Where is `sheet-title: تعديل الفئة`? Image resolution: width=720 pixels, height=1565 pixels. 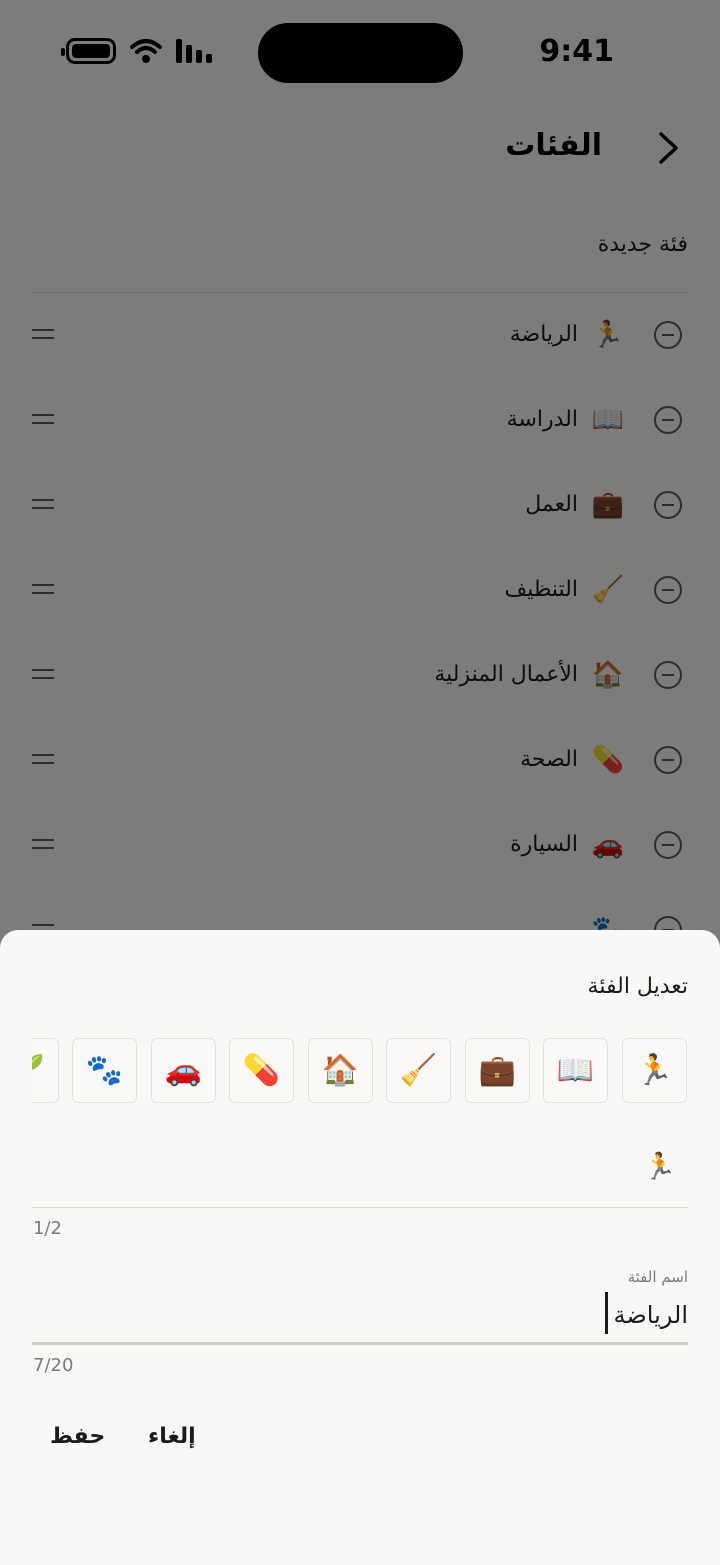 sheet-title: تعديل الفئة is located at coordinates (637, 986).